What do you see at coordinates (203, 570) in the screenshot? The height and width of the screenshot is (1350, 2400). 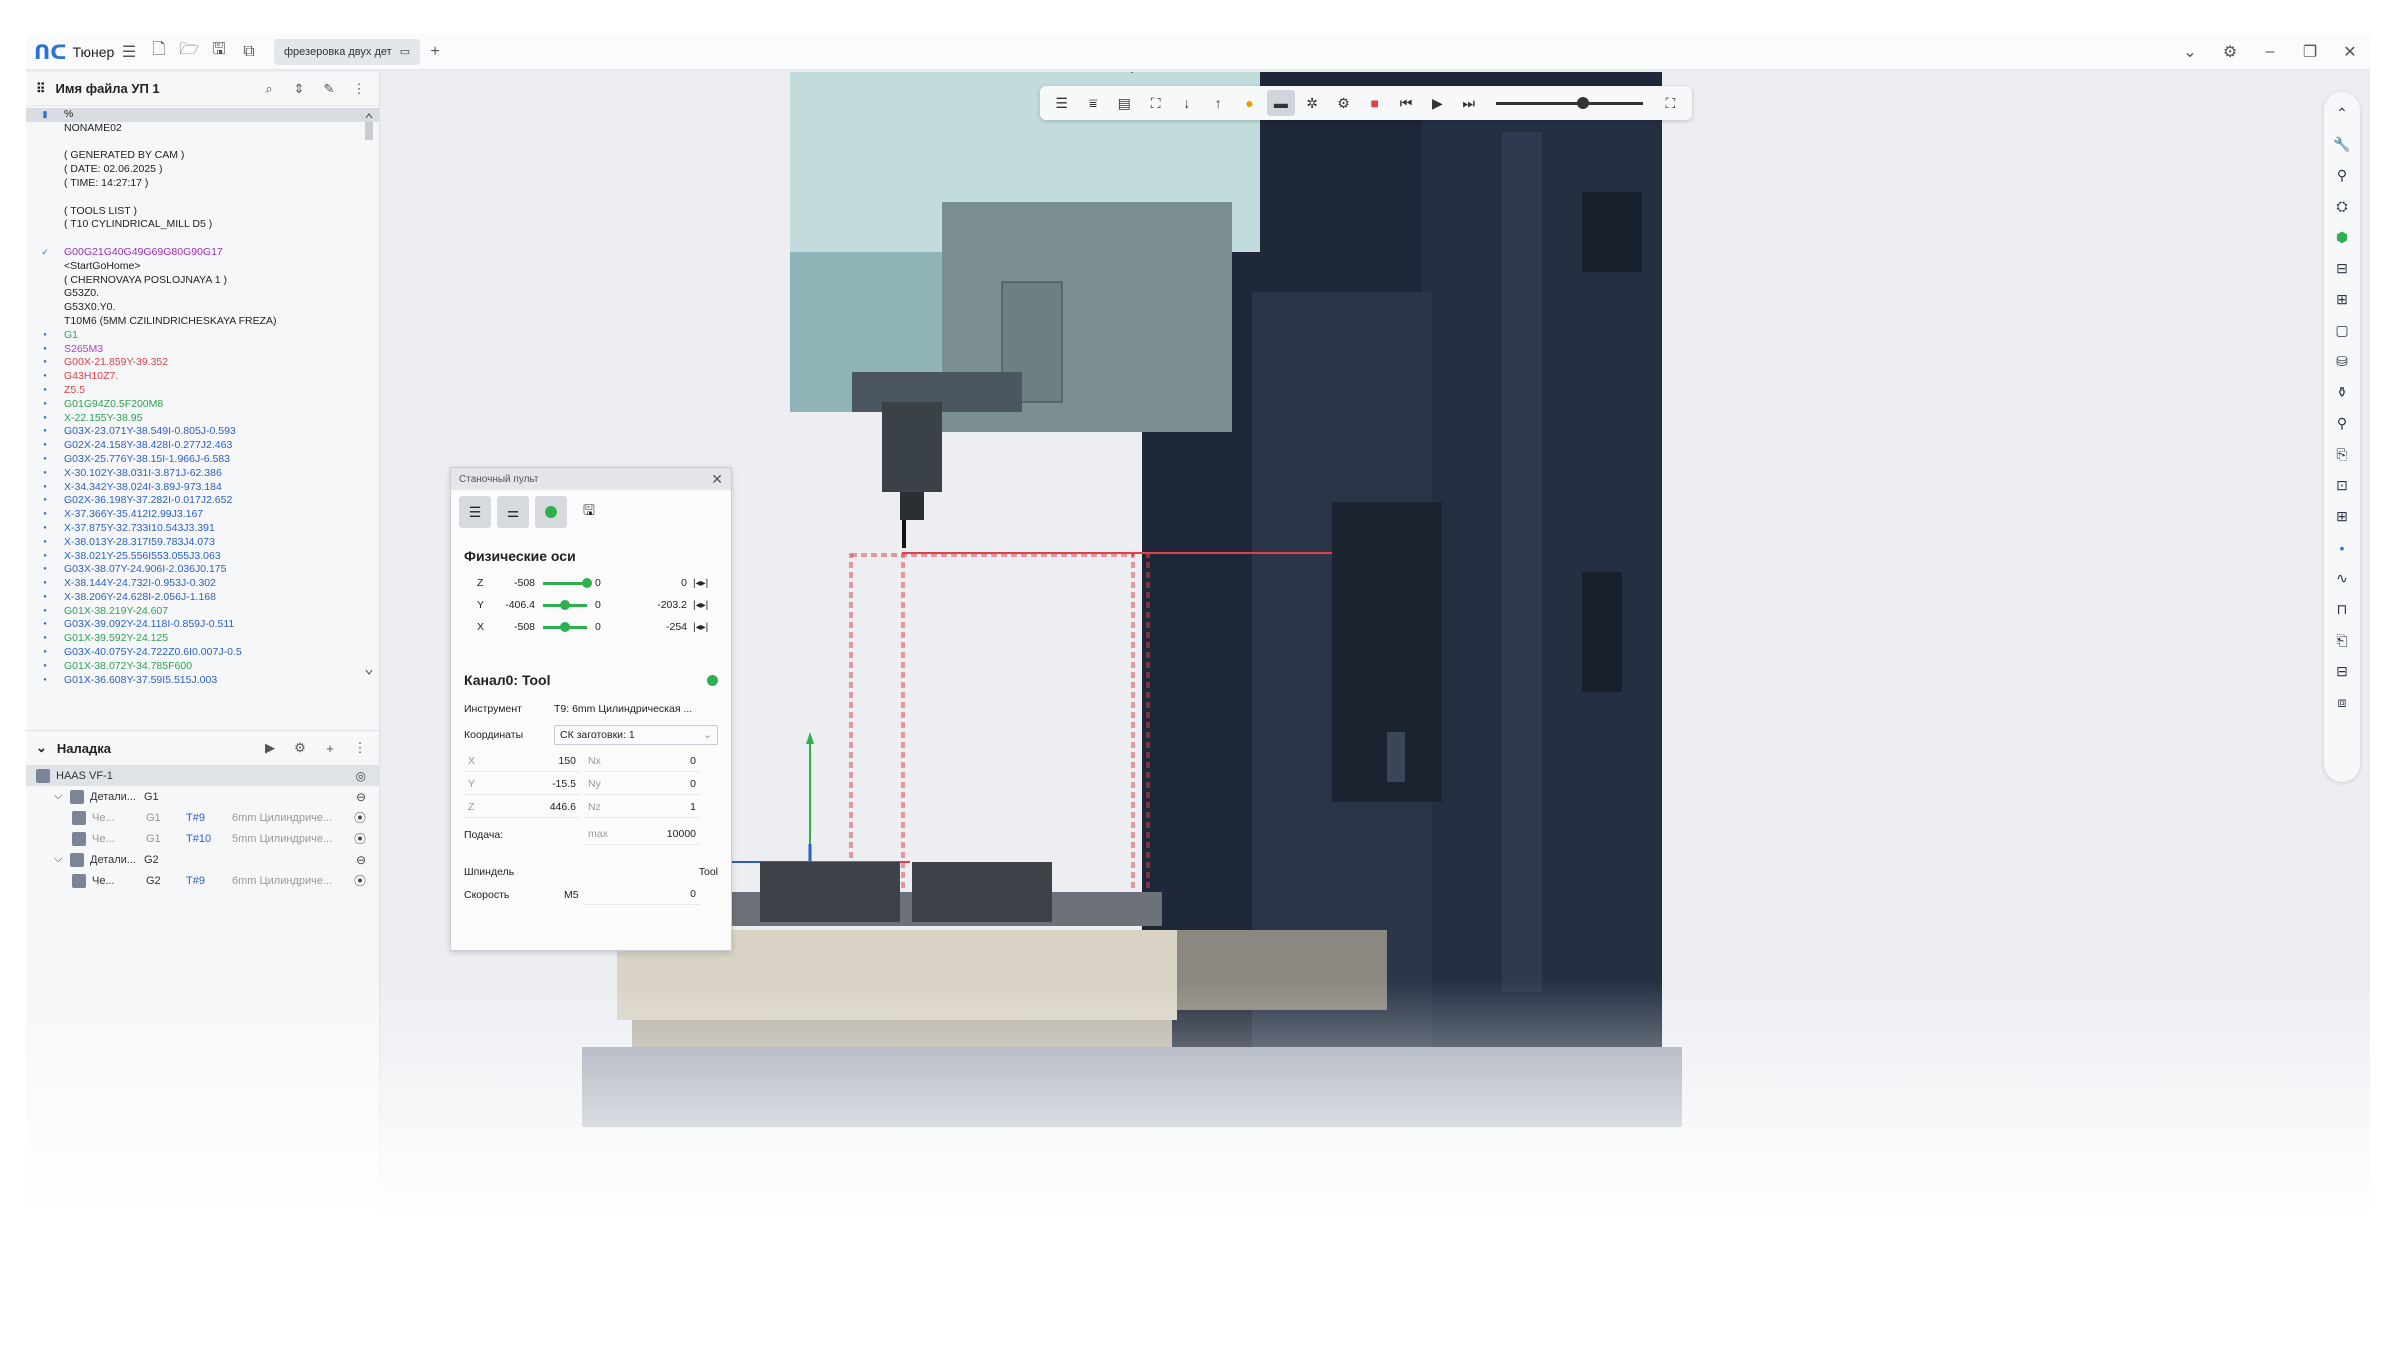 I see `code-line: ● G03X-38.07Y-24.906I-2.036J0.175` at bounding box center [203, 570].